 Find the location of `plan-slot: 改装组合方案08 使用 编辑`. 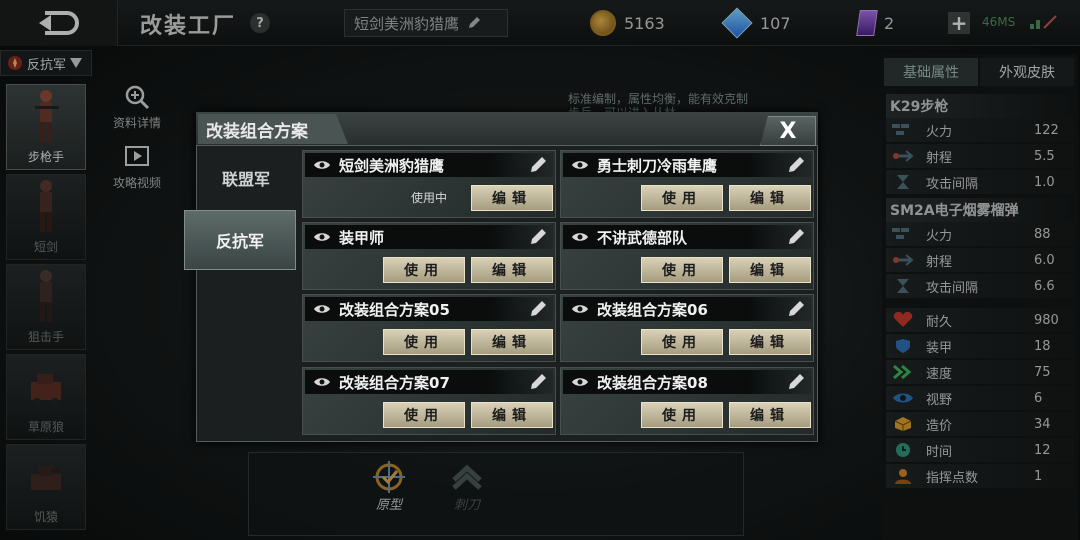

plan-slot: 改装组合方案08 使用 编辑 is located at coordinates (687, 401).